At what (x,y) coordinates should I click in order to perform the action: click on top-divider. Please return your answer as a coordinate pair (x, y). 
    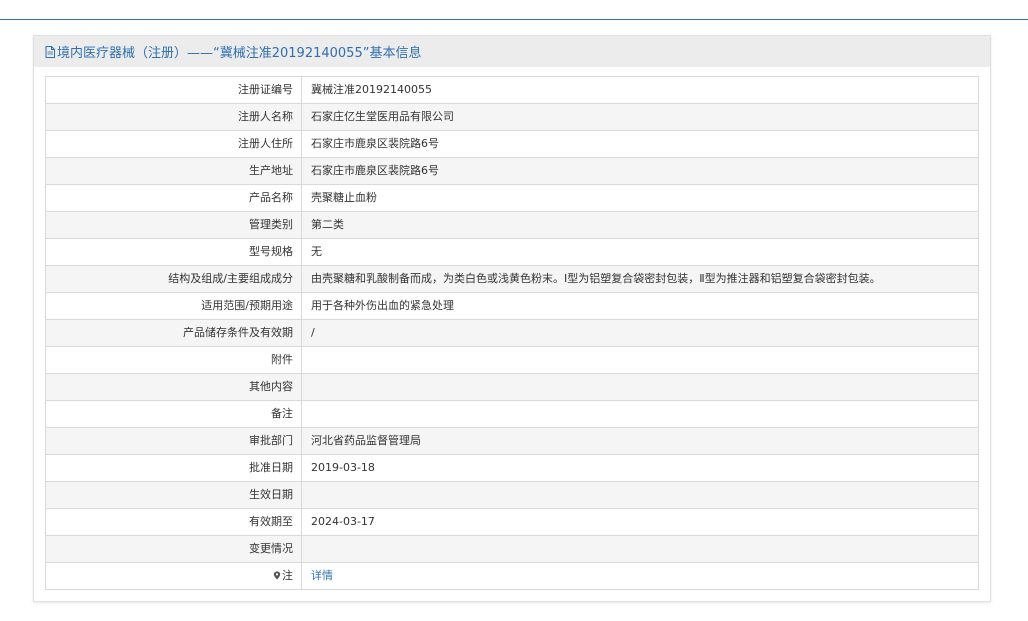
    Looking at the image, I should click on (514, 19).